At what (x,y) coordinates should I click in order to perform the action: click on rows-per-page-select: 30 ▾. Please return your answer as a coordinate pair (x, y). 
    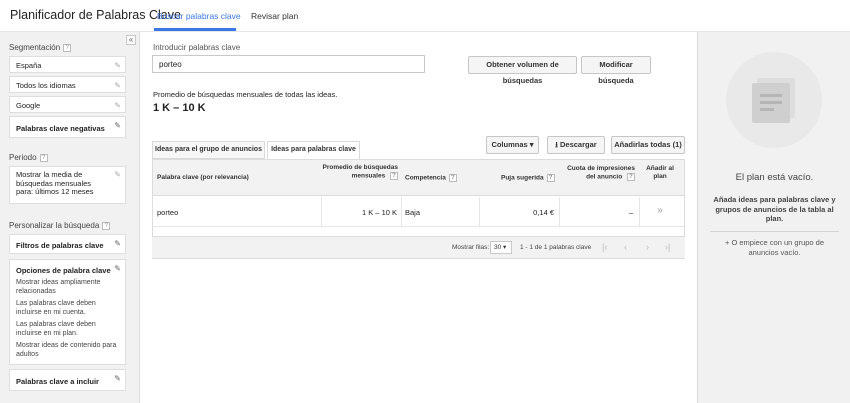
    Looking at the image, I should click on (501, 247).